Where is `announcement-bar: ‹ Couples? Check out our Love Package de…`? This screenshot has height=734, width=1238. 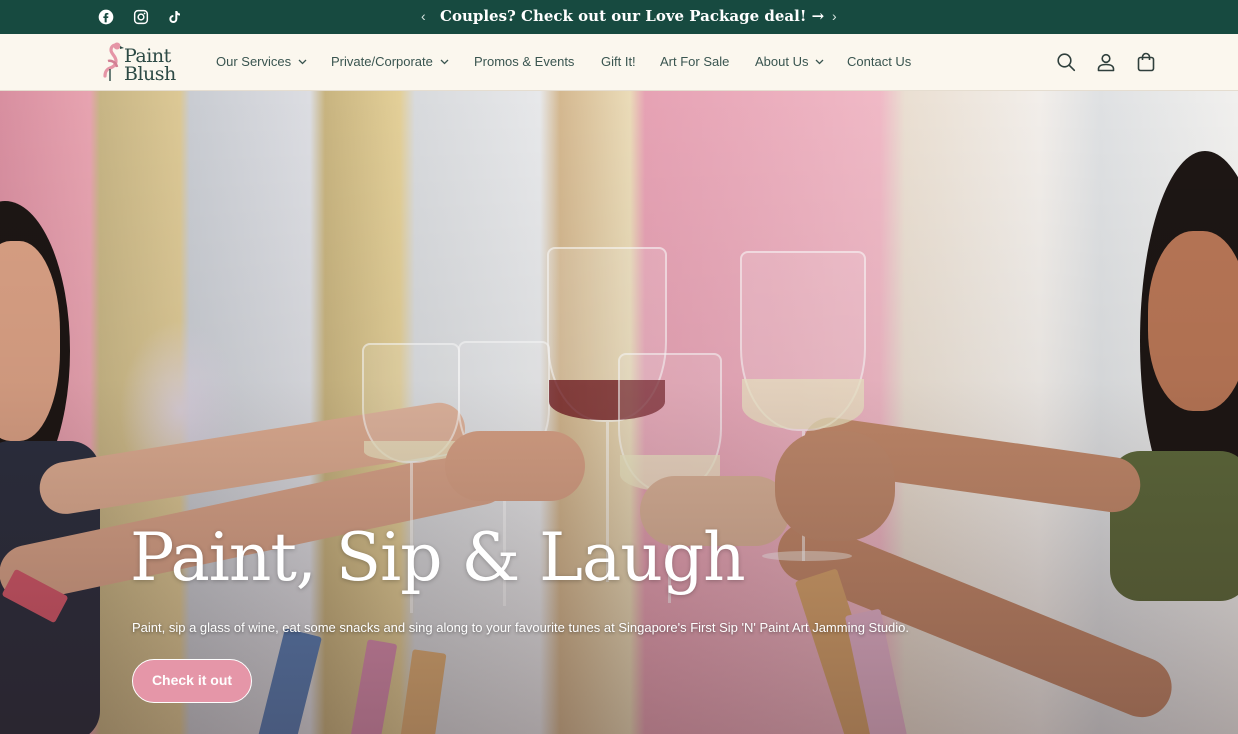
announcement-bar: ‹ Couples? Check out our Love Package de… is located at coordinates (619, 17).